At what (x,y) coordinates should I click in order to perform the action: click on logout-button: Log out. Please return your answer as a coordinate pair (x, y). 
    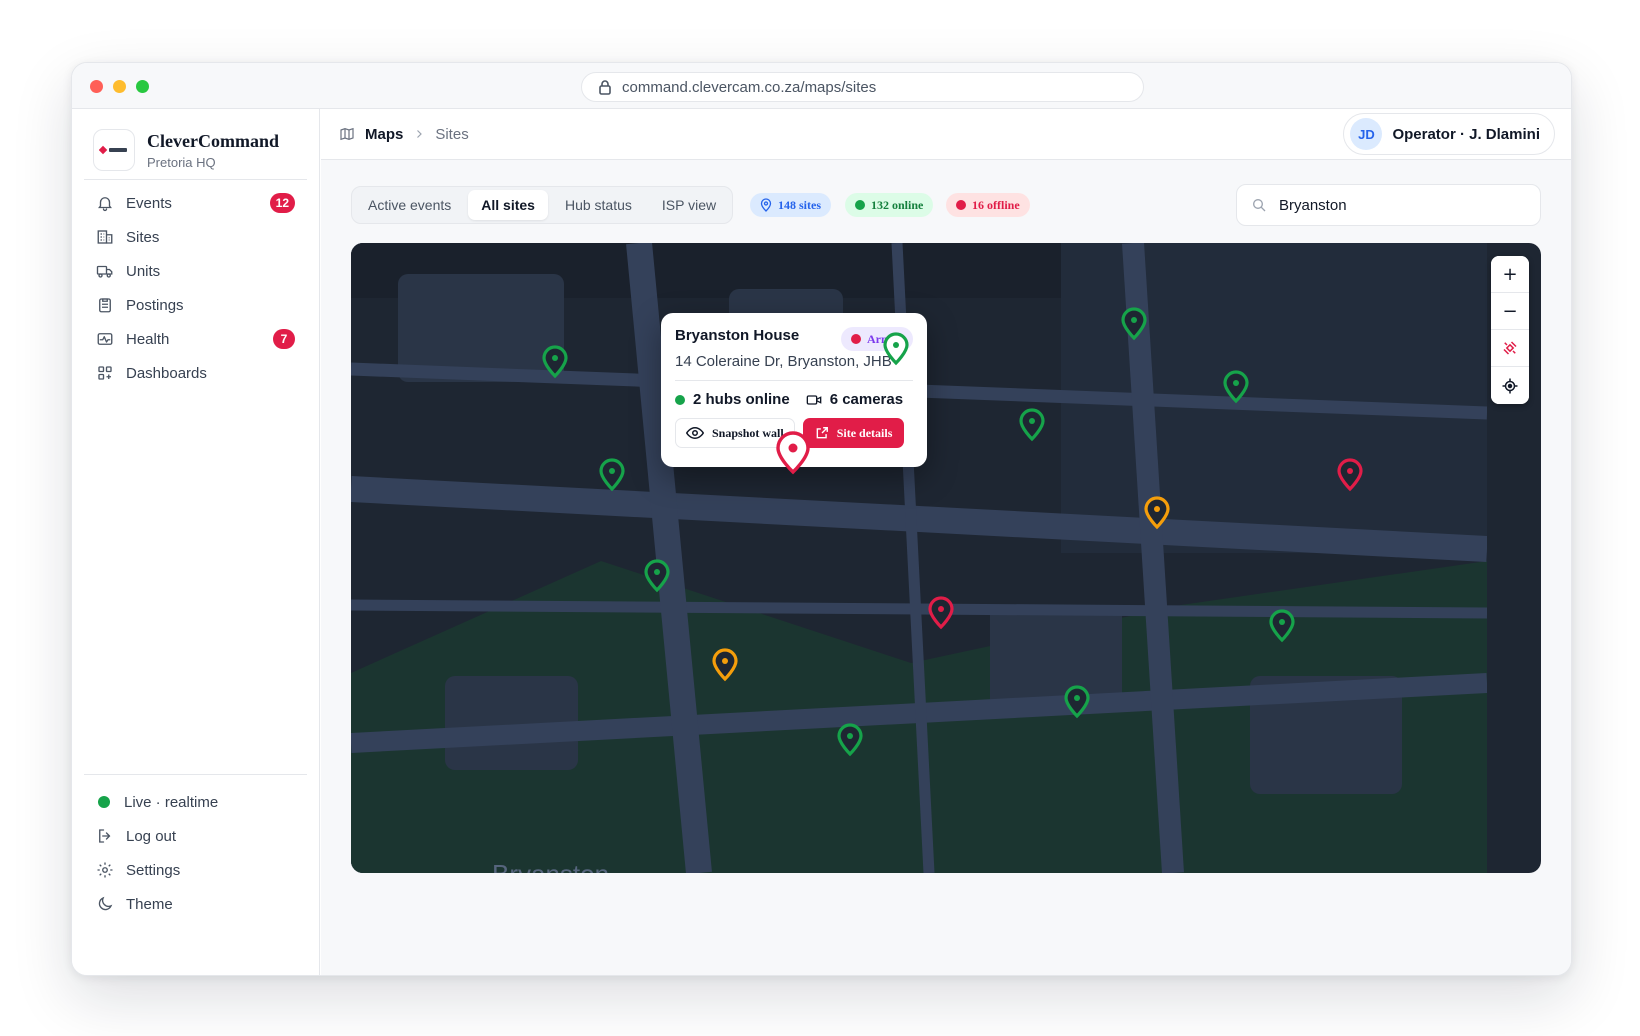
    Looking at the image, I should click on (195, 836).